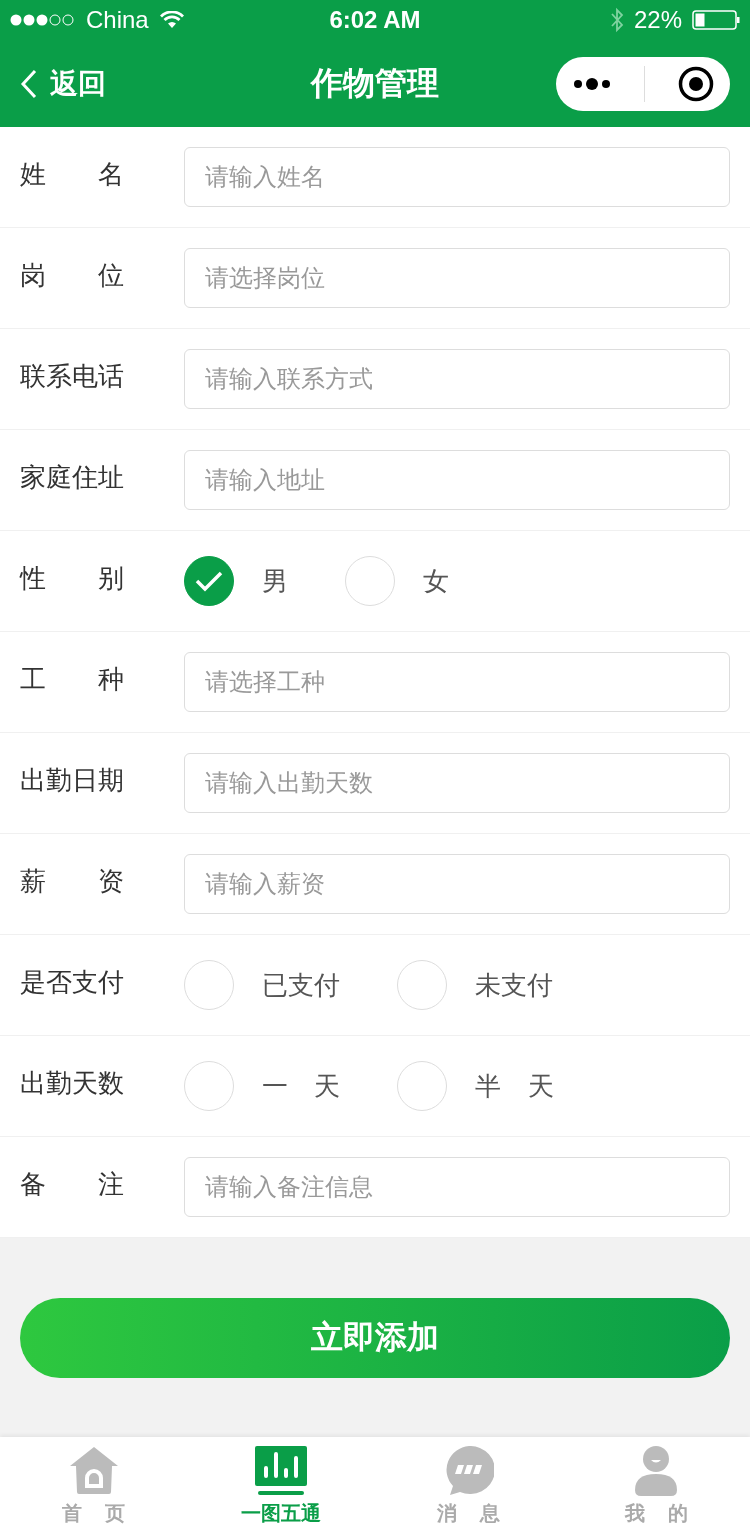  I want to click on tab-item: 我 的, so click(656, 1486).